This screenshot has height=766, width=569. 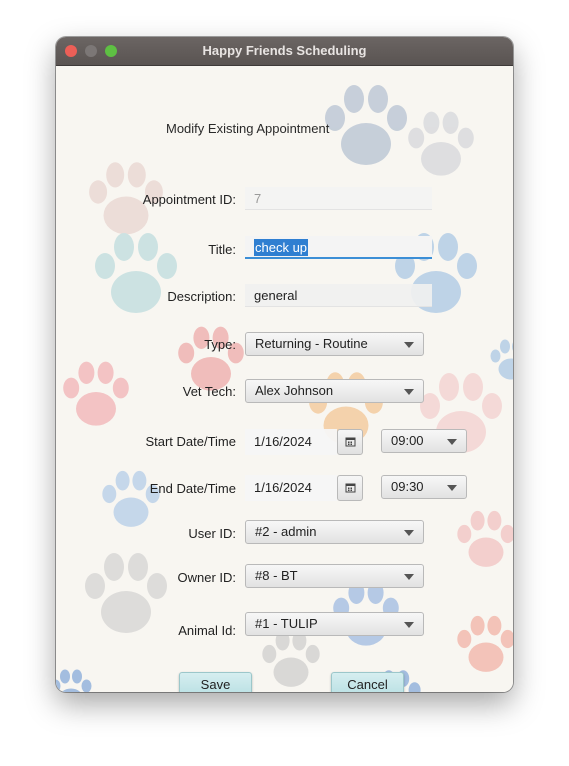 I want to click on start-datetime-label: Start Date/Time, so click(x=190, y=441).